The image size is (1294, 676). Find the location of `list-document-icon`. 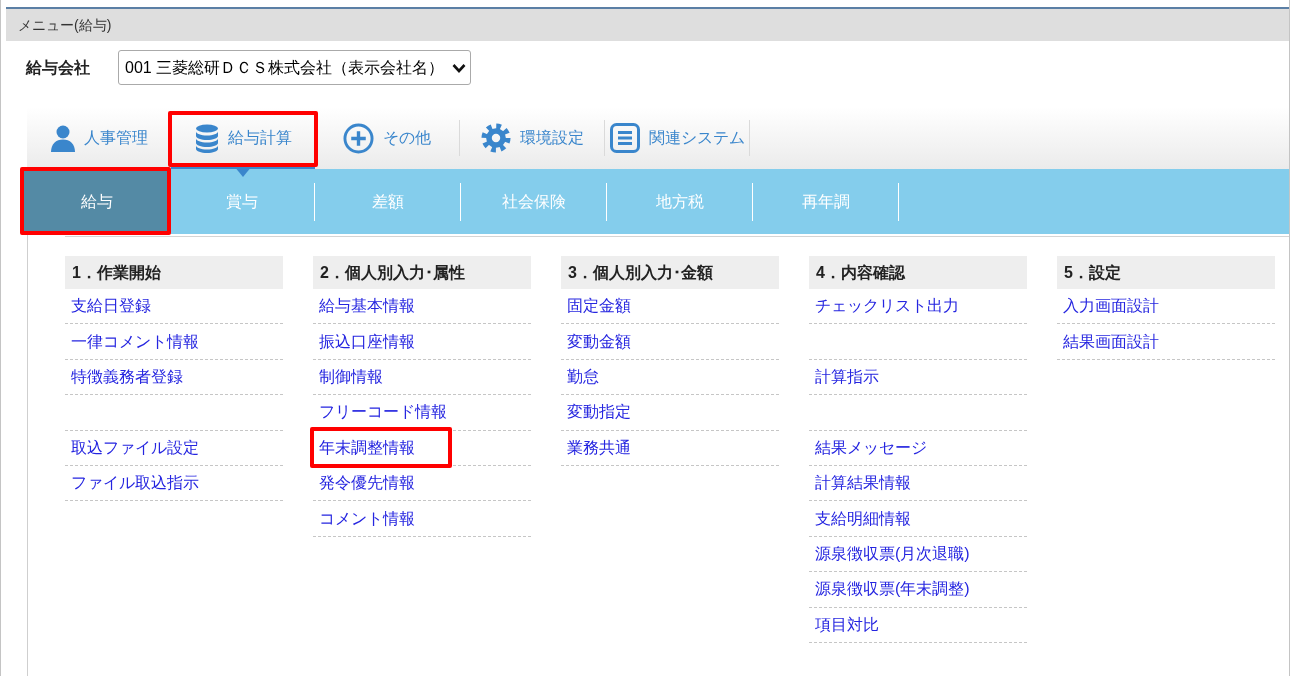

list-document-icon is located at coordinates (624, 138).